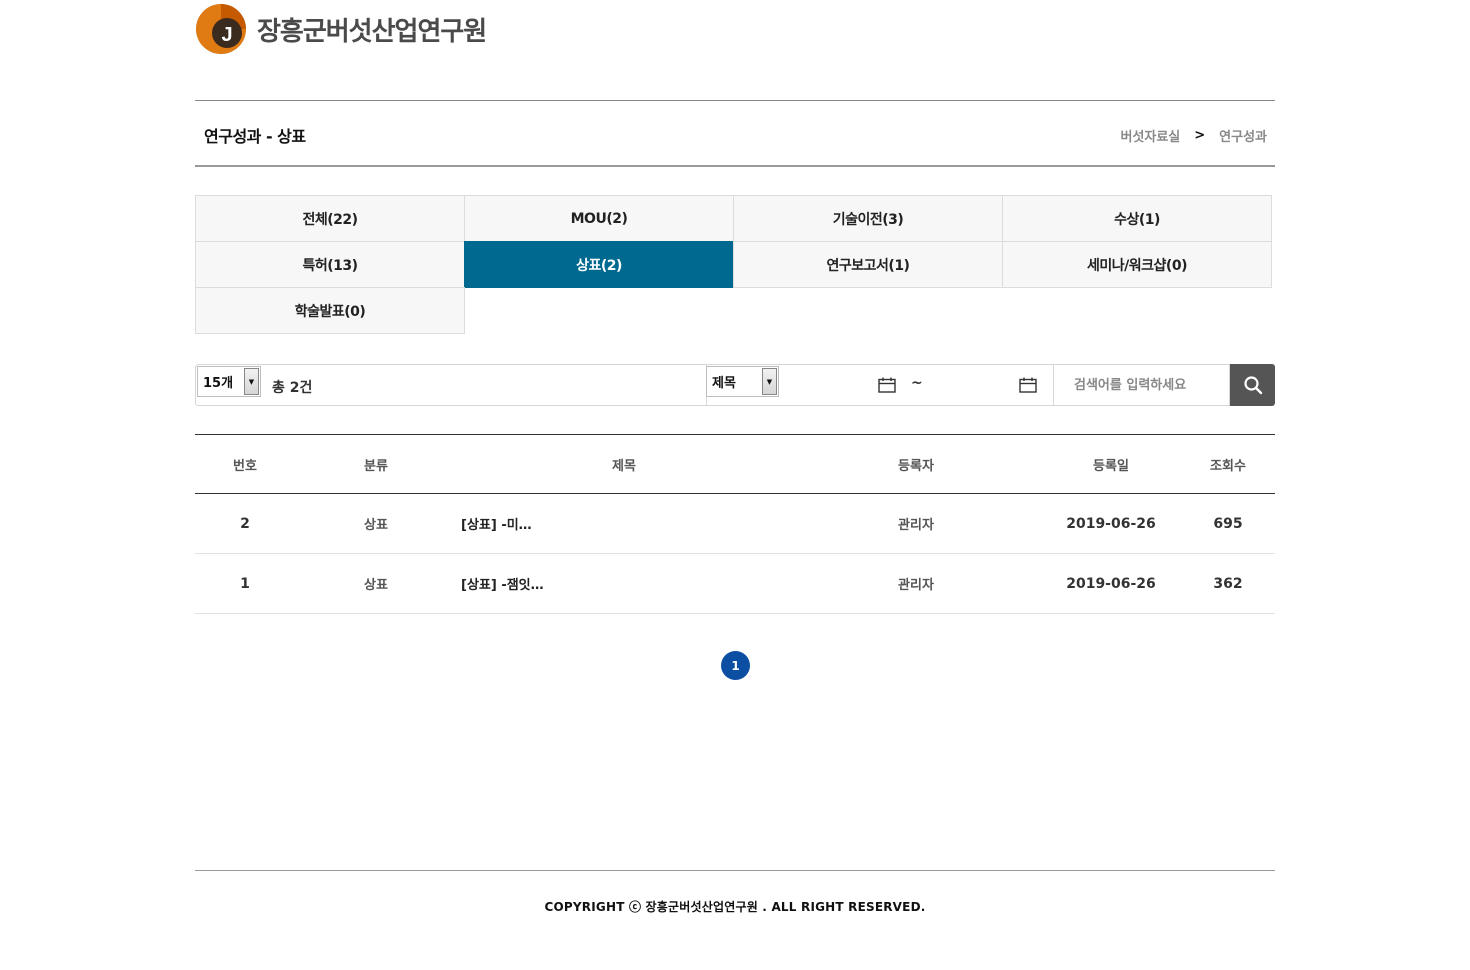  I want to click on logo-emblem-icon: J, so click(221, 29).